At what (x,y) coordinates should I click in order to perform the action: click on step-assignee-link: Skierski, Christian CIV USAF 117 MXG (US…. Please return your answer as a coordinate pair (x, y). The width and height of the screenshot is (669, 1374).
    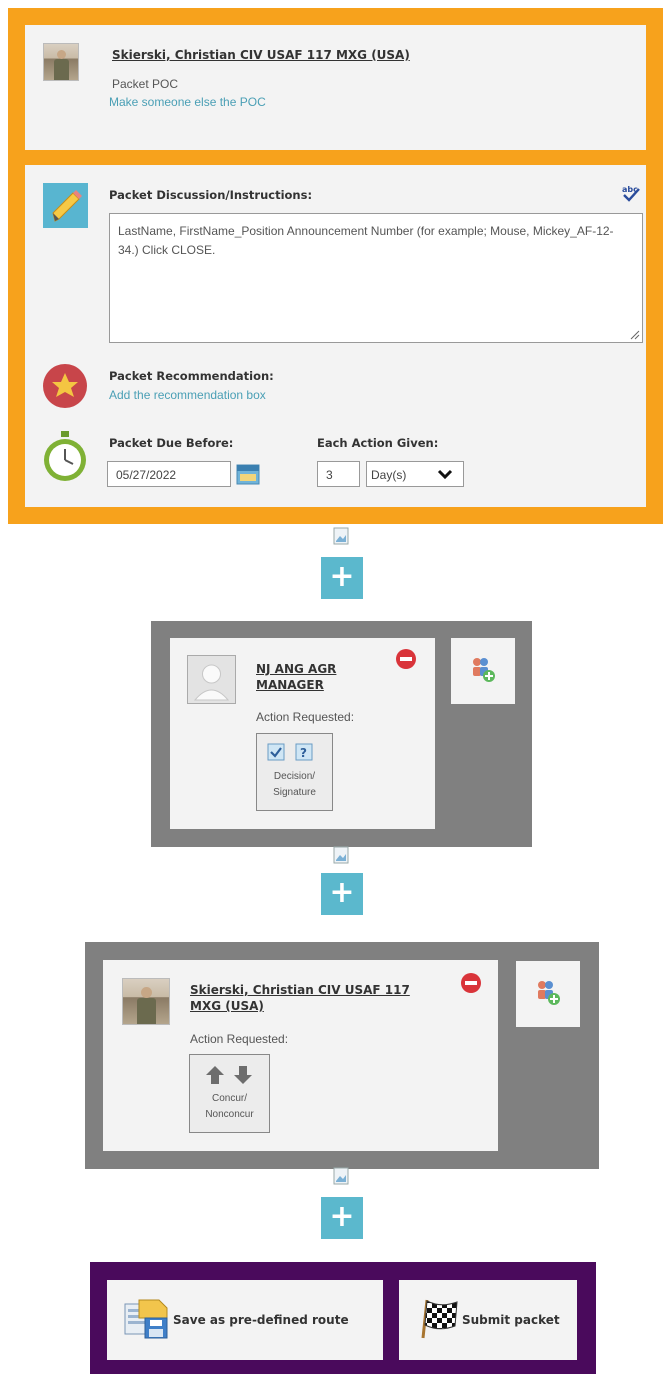
    Looking at the image, I should click on (305, 998).